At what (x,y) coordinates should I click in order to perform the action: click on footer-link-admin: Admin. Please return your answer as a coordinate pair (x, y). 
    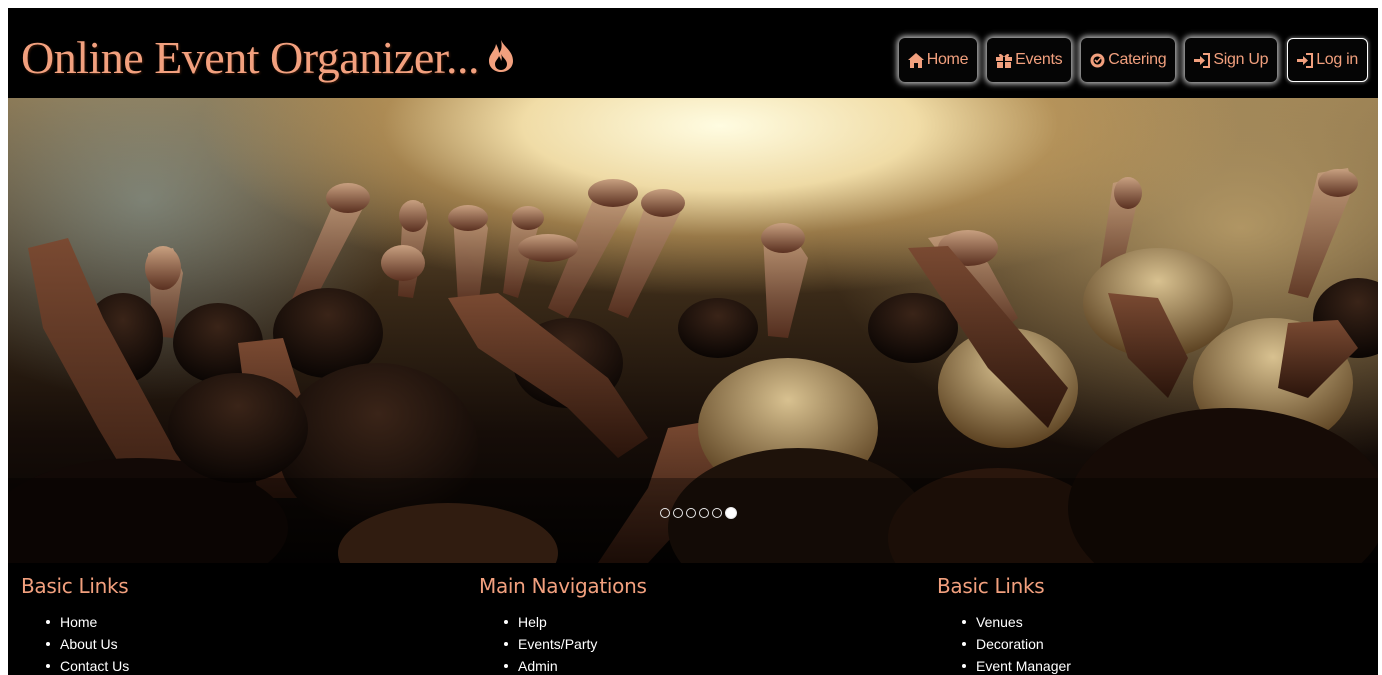
    Looking at the image, I should click on (711, 665).